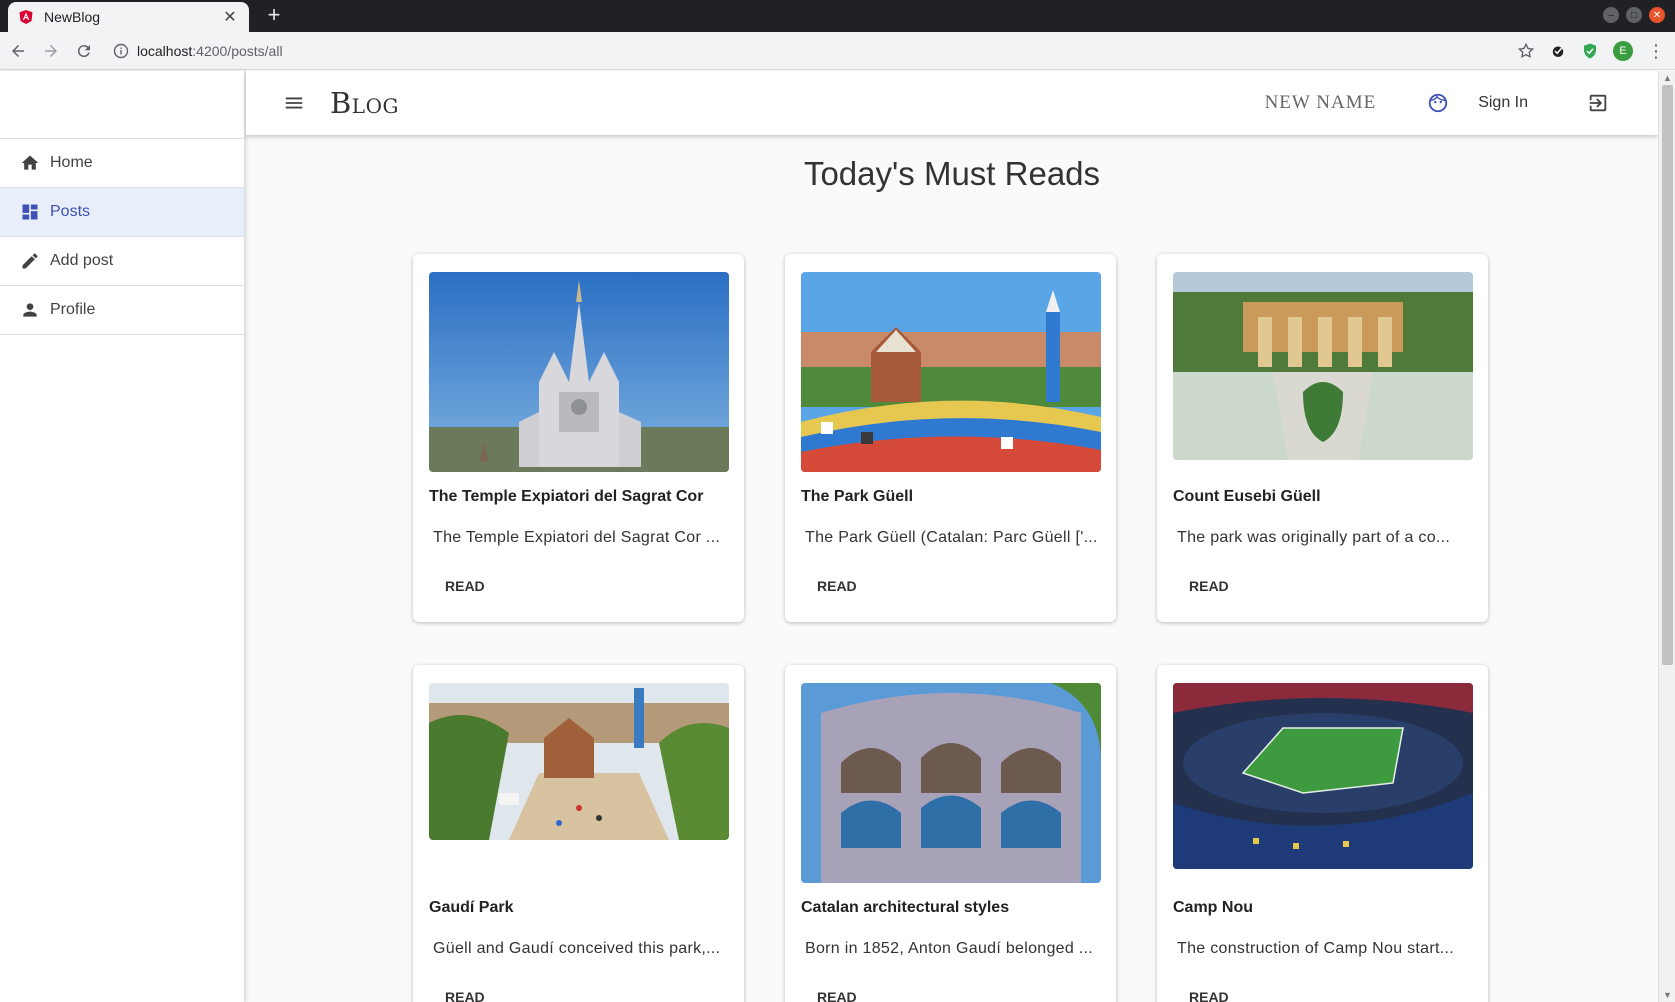  Describe the element at coordinates (122, 261) in the screenshot. I see `sidebar-item-add-post: Add post` at that location.